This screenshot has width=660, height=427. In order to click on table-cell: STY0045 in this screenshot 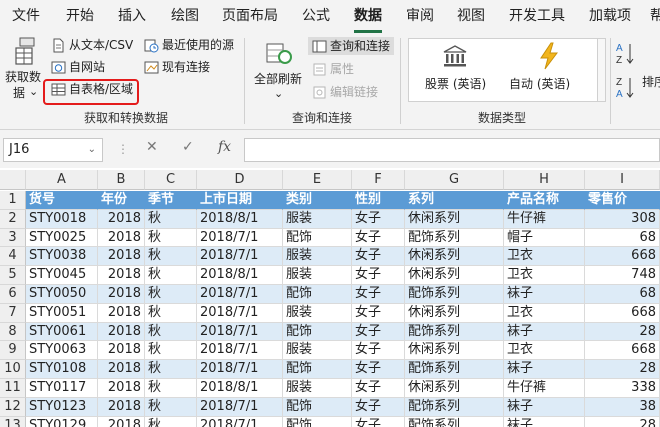, I will do `click(62, 275)`.